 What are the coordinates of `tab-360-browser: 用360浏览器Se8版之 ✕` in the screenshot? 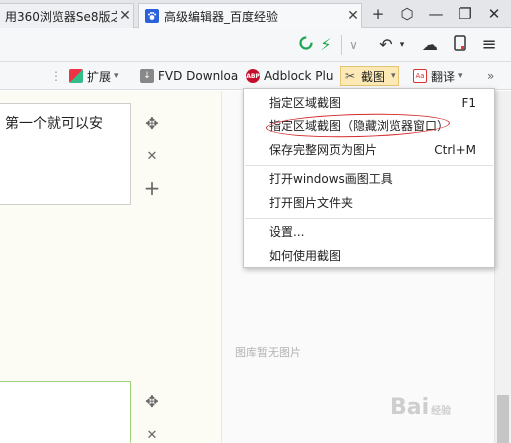 It's located at (67, 15).